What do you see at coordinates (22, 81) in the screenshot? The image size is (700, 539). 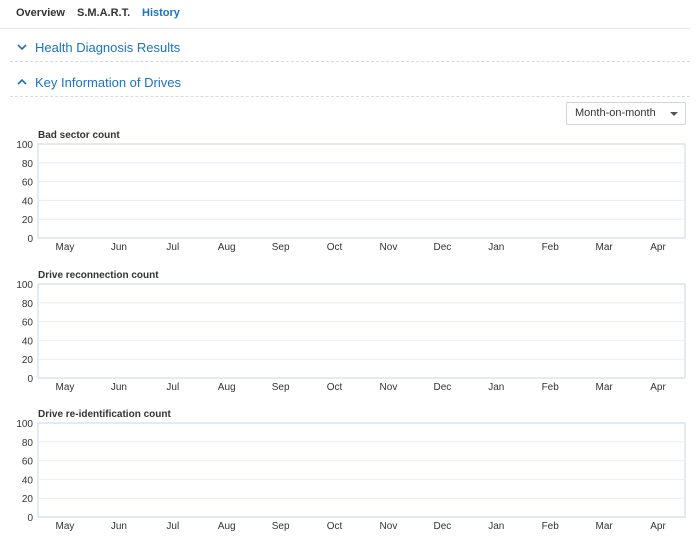 I see `chevron-up-icon` at bounding box center [22, 81].